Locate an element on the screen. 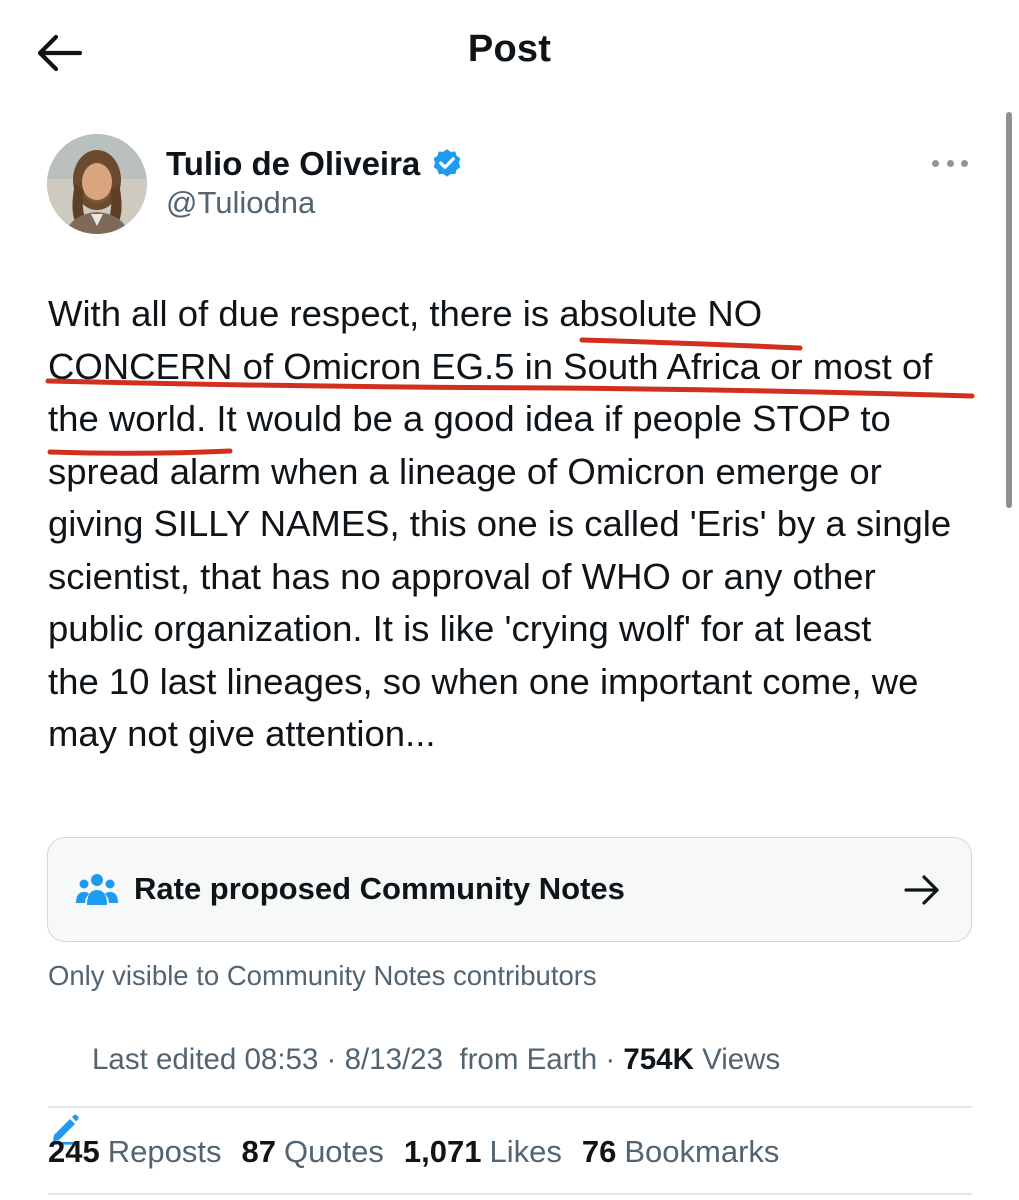 This screenshot has height=1200, width=1019. post-source: from Earth is located at coordinates (528, 1059).